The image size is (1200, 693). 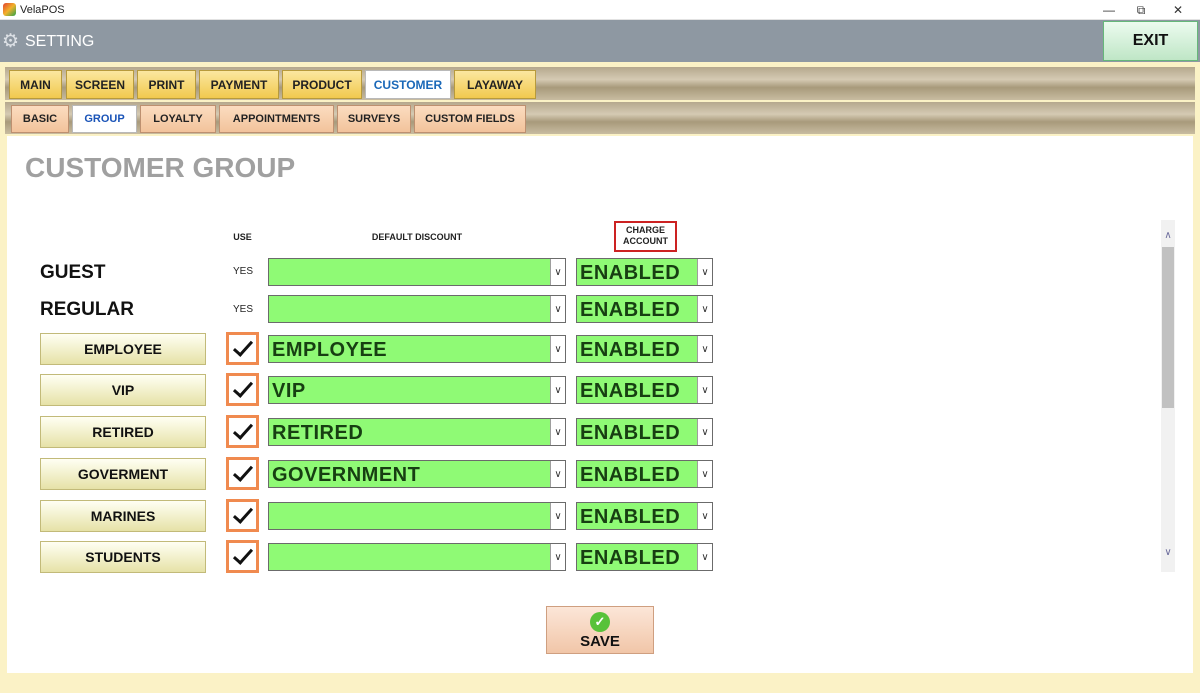 What do you see at coordinates (42, 10) in the screenshot?
I see `app-title: VelaPOS` at bounding box center [42, 10].